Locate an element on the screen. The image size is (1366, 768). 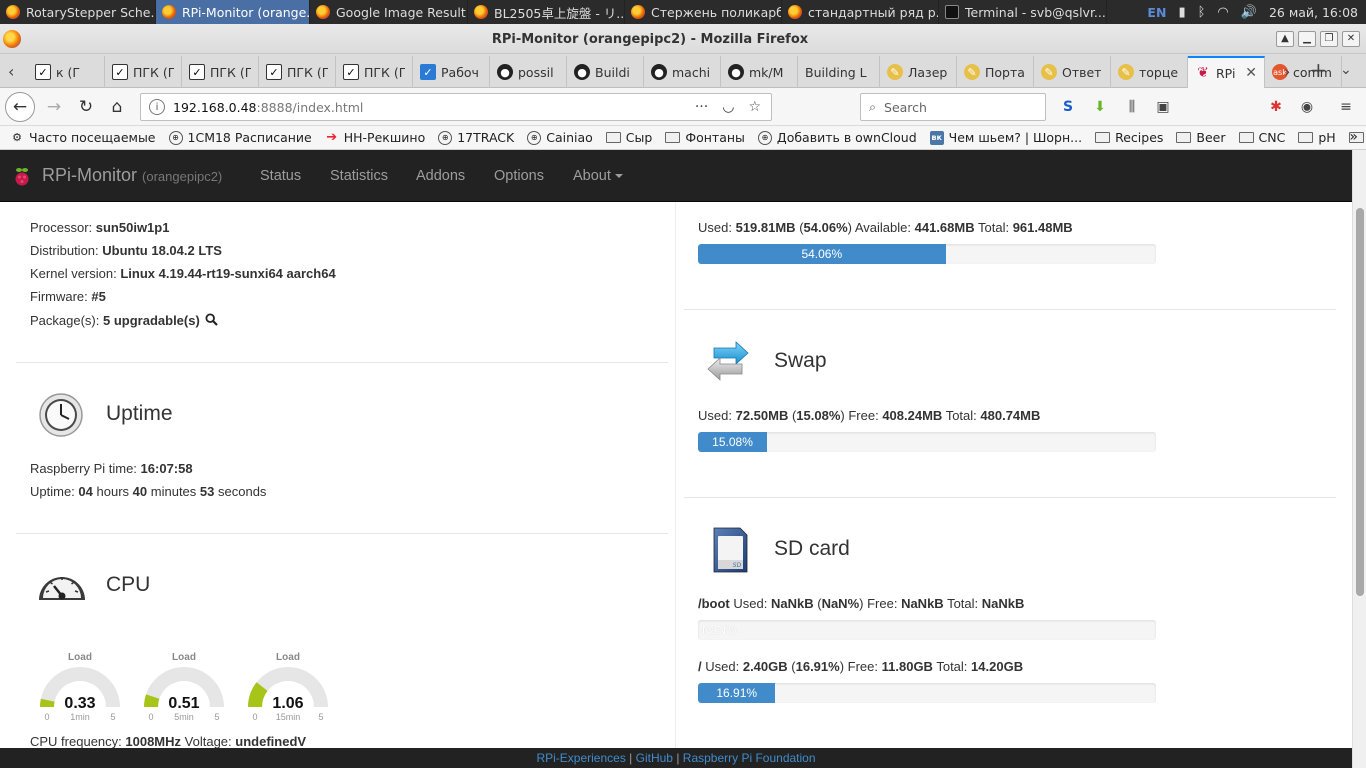
bookmark-item: Recipes is located at coordinates (1129, 137).